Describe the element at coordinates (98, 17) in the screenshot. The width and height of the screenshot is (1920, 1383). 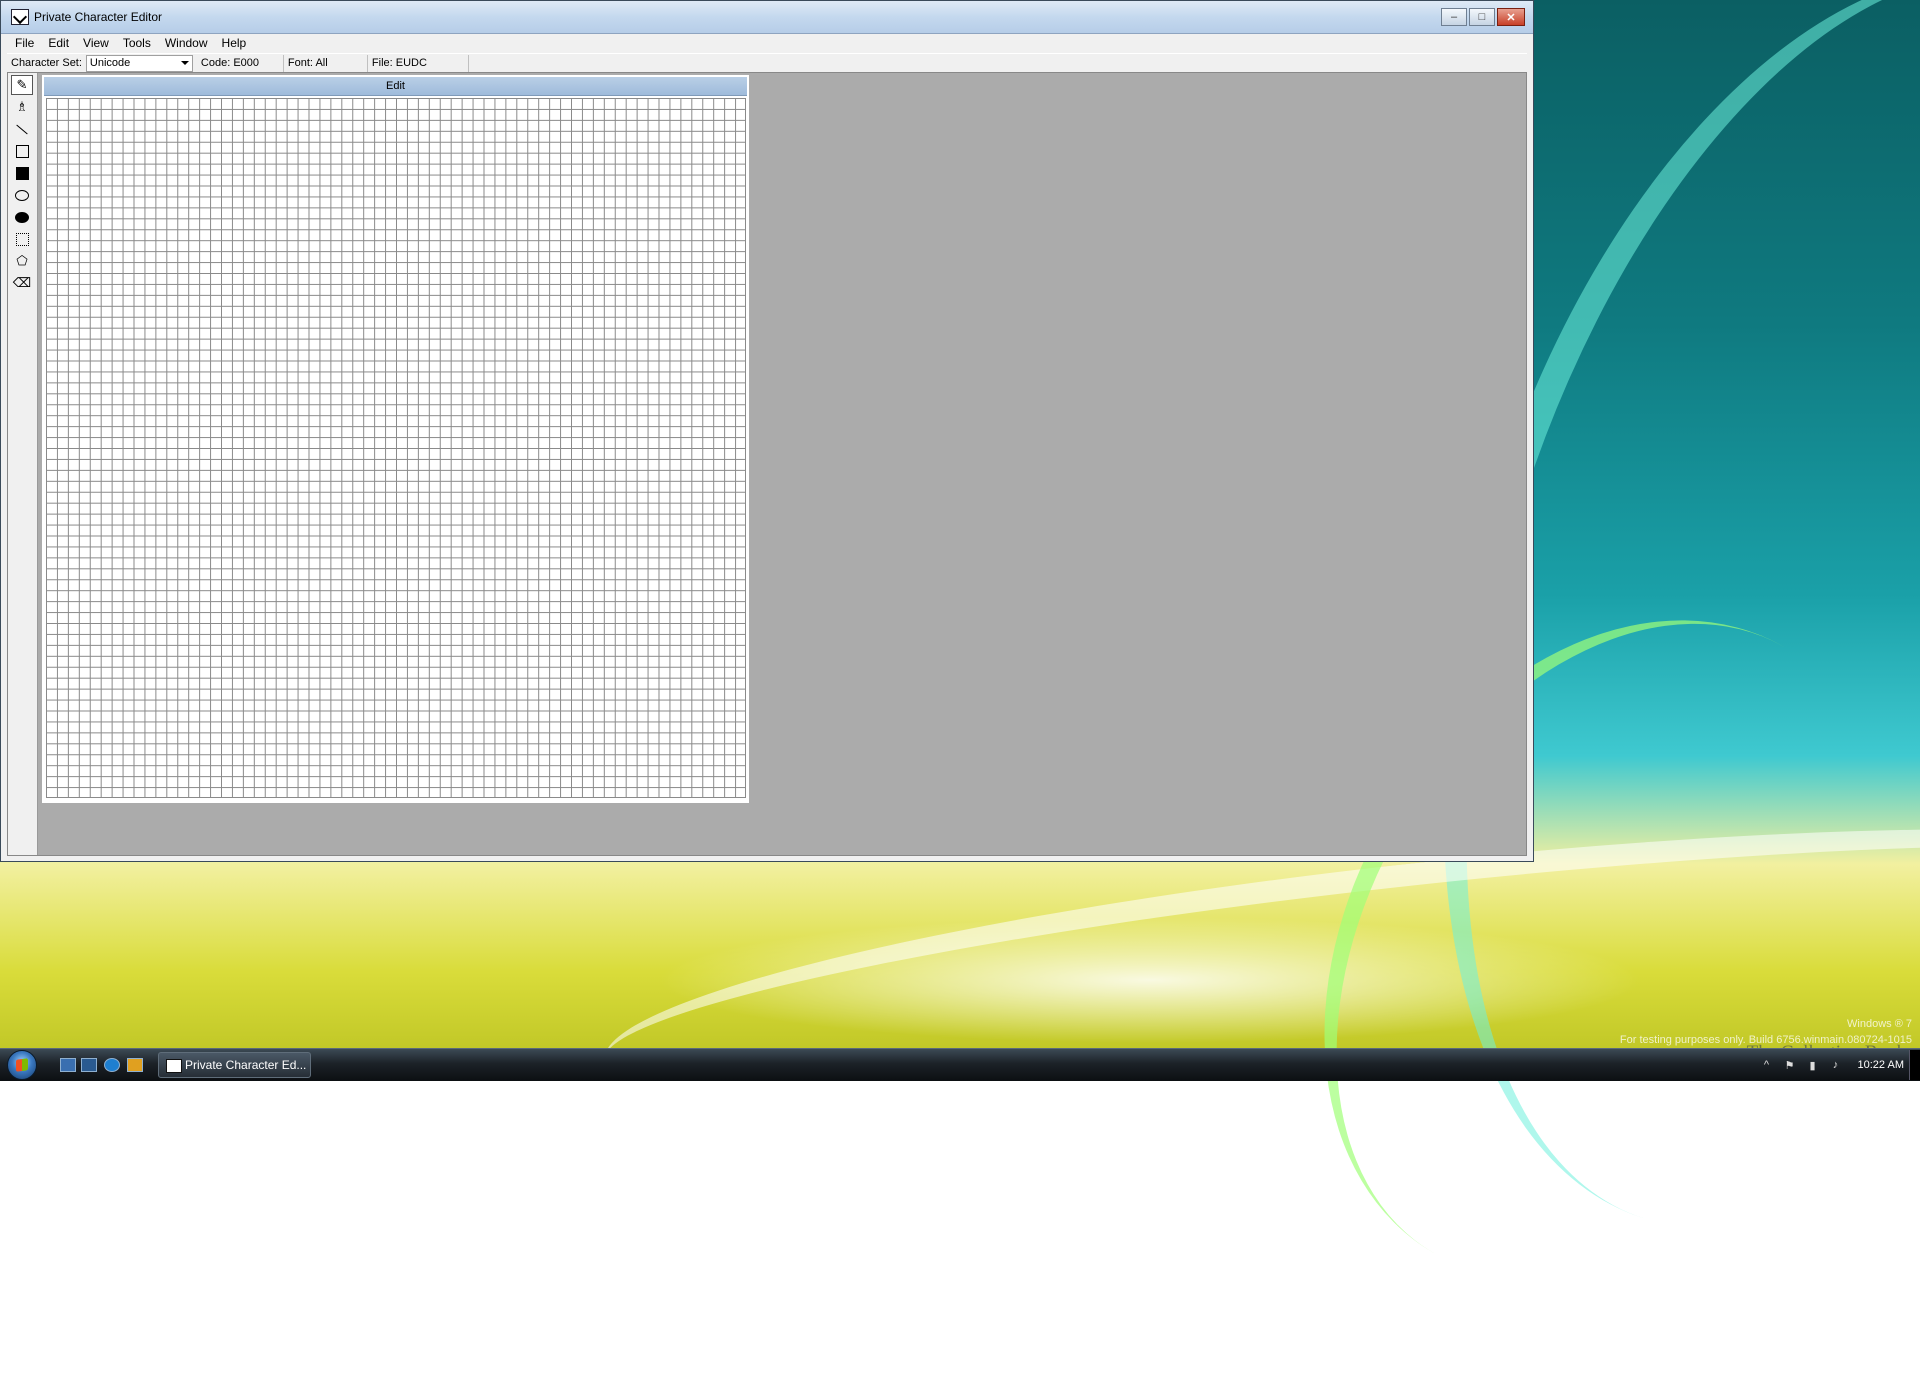
I see `window-title: Private Character Editor` at that location.